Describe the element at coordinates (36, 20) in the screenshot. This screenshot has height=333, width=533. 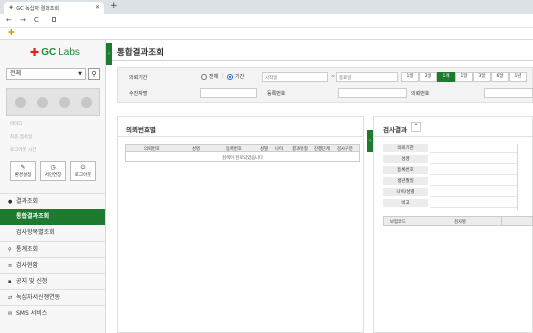
I see `reload-button: C` at that location.